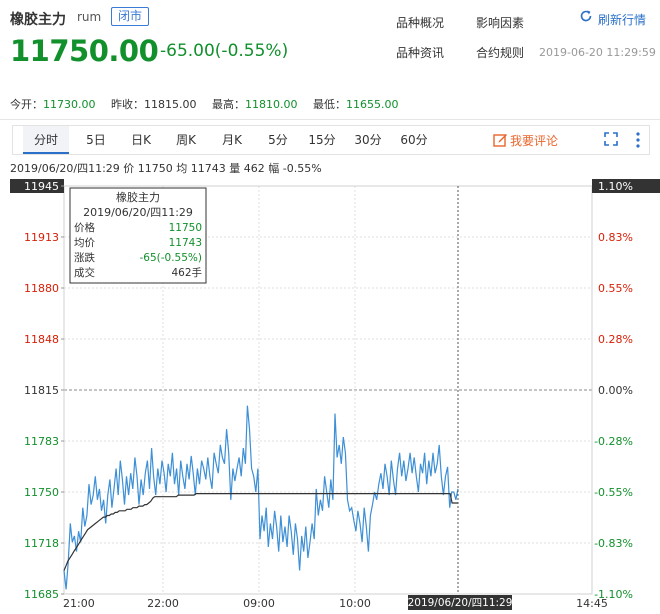 Image resolution: width=660 pixels, height=614 pixels. What do you see at coordinates (278, 140) in the screenshot?
I see `tab-5min: 5分` at bounding box center [278, 140].